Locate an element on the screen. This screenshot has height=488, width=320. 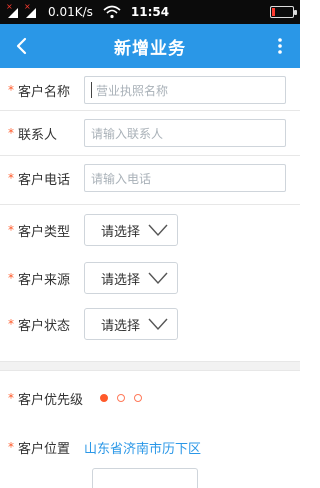
priority-rating is located at coordinates (121, 398).